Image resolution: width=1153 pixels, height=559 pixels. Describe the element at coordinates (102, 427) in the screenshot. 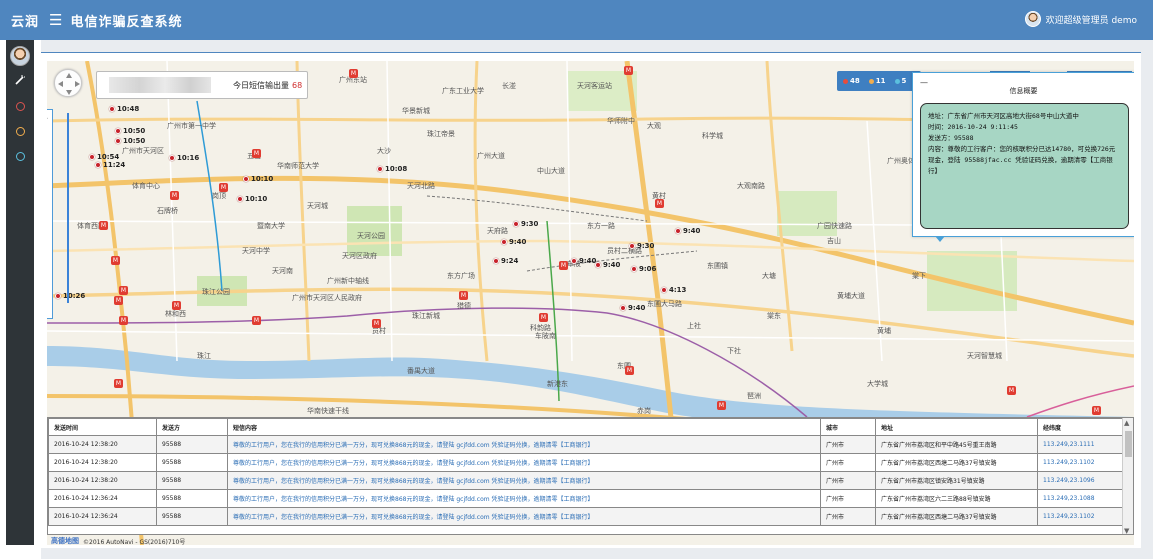

I see `col-header-time: 发送时间` at that location.